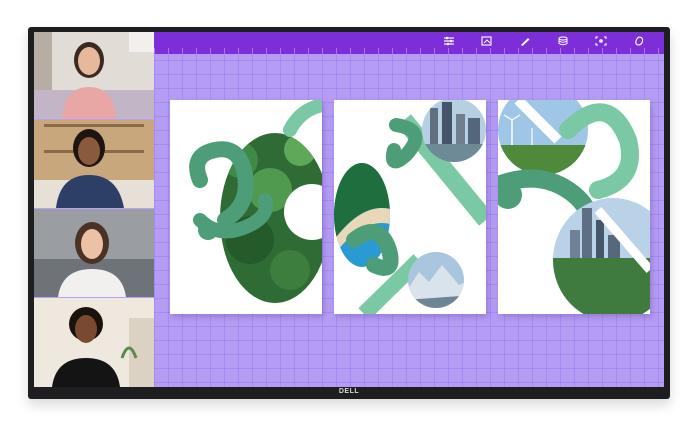  Describe the element at coordinates (601, 41) in the screenshot. I see `focus-icon` at that location.